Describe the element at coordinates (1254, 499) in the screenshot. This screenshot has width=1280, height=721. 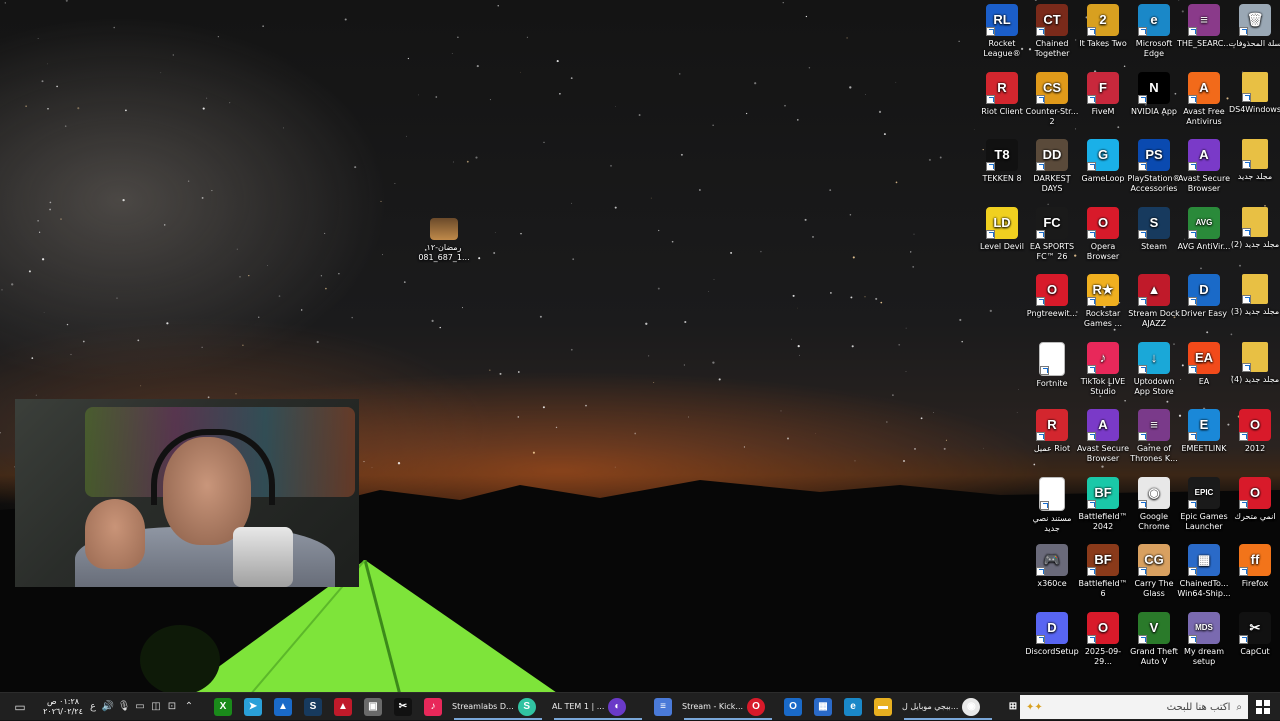
I see `desktop-icon-opera-mutaharrik: O انمي متحرك` at that location.